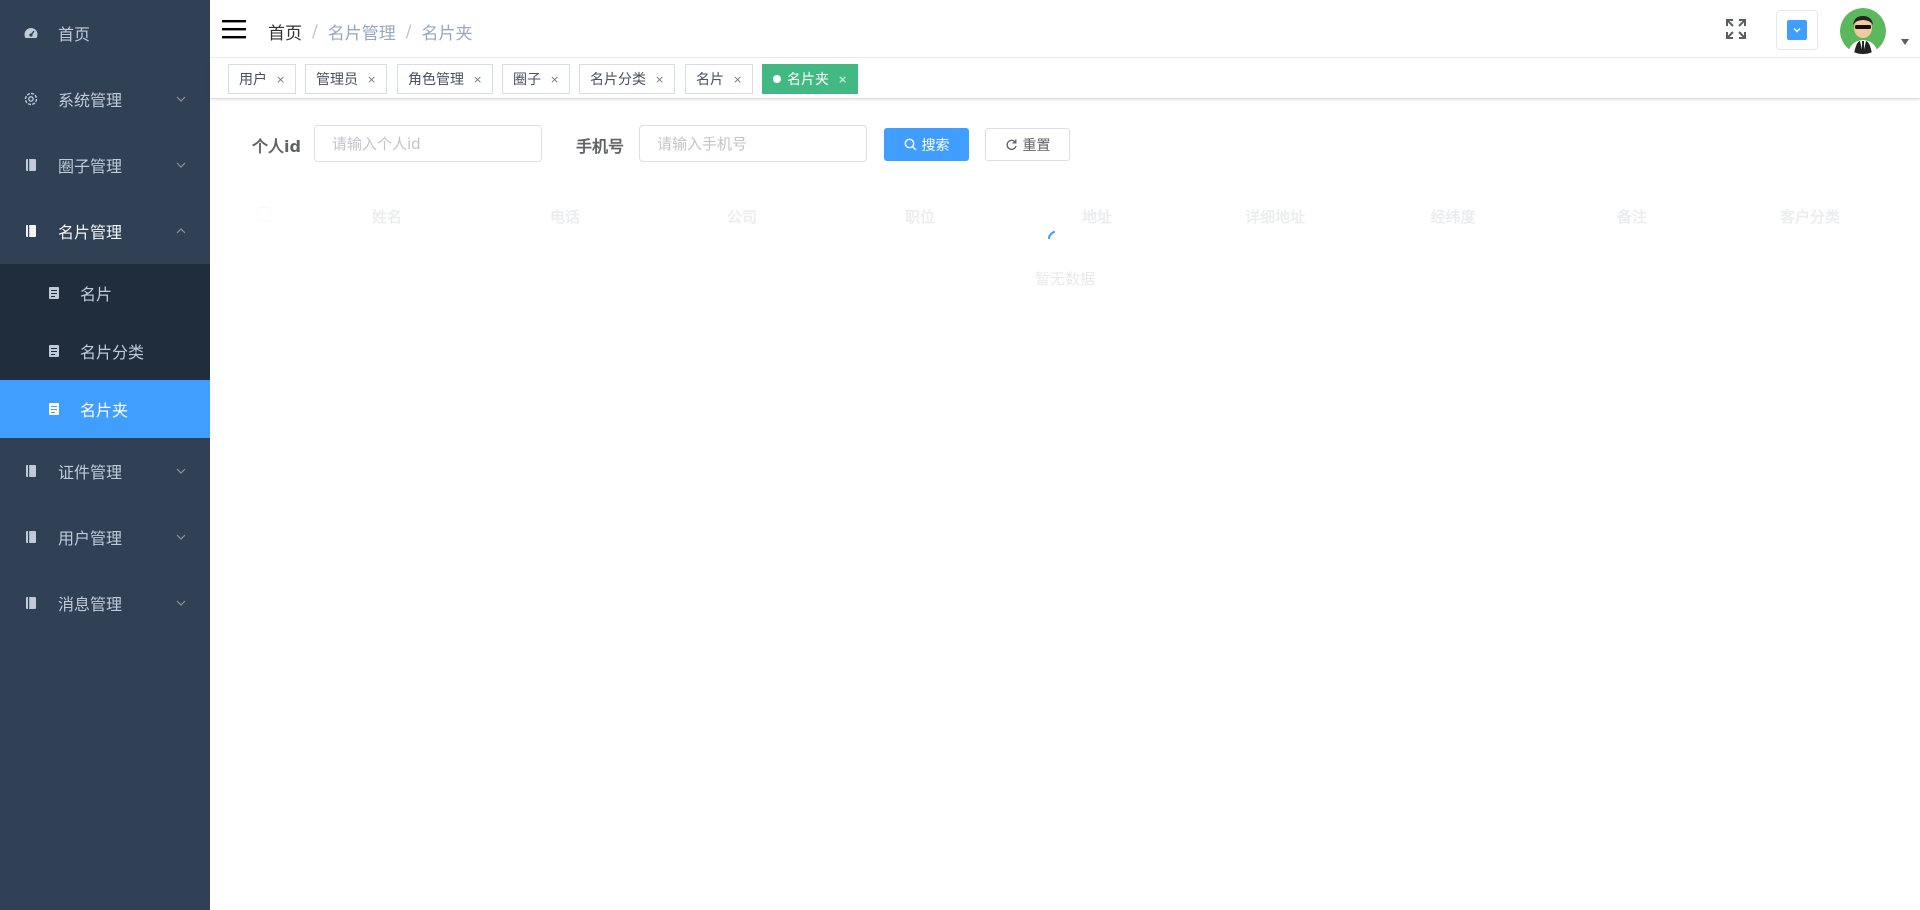 The image size is (1920, 910). I want to click on tag-role-management: 角色管理 ×, so click(445, 79).